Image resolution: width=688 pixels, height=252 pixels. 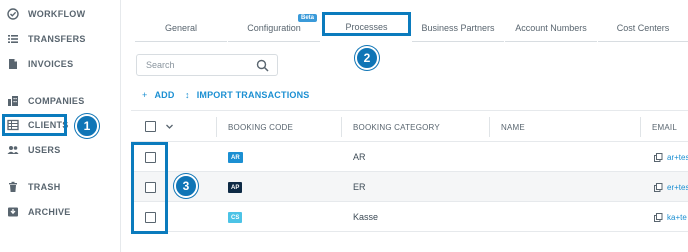 I want to click on table-header: BOOKING CODE BOOKING CATEGORY NAME EMAIL, so click(x=409, y=126).